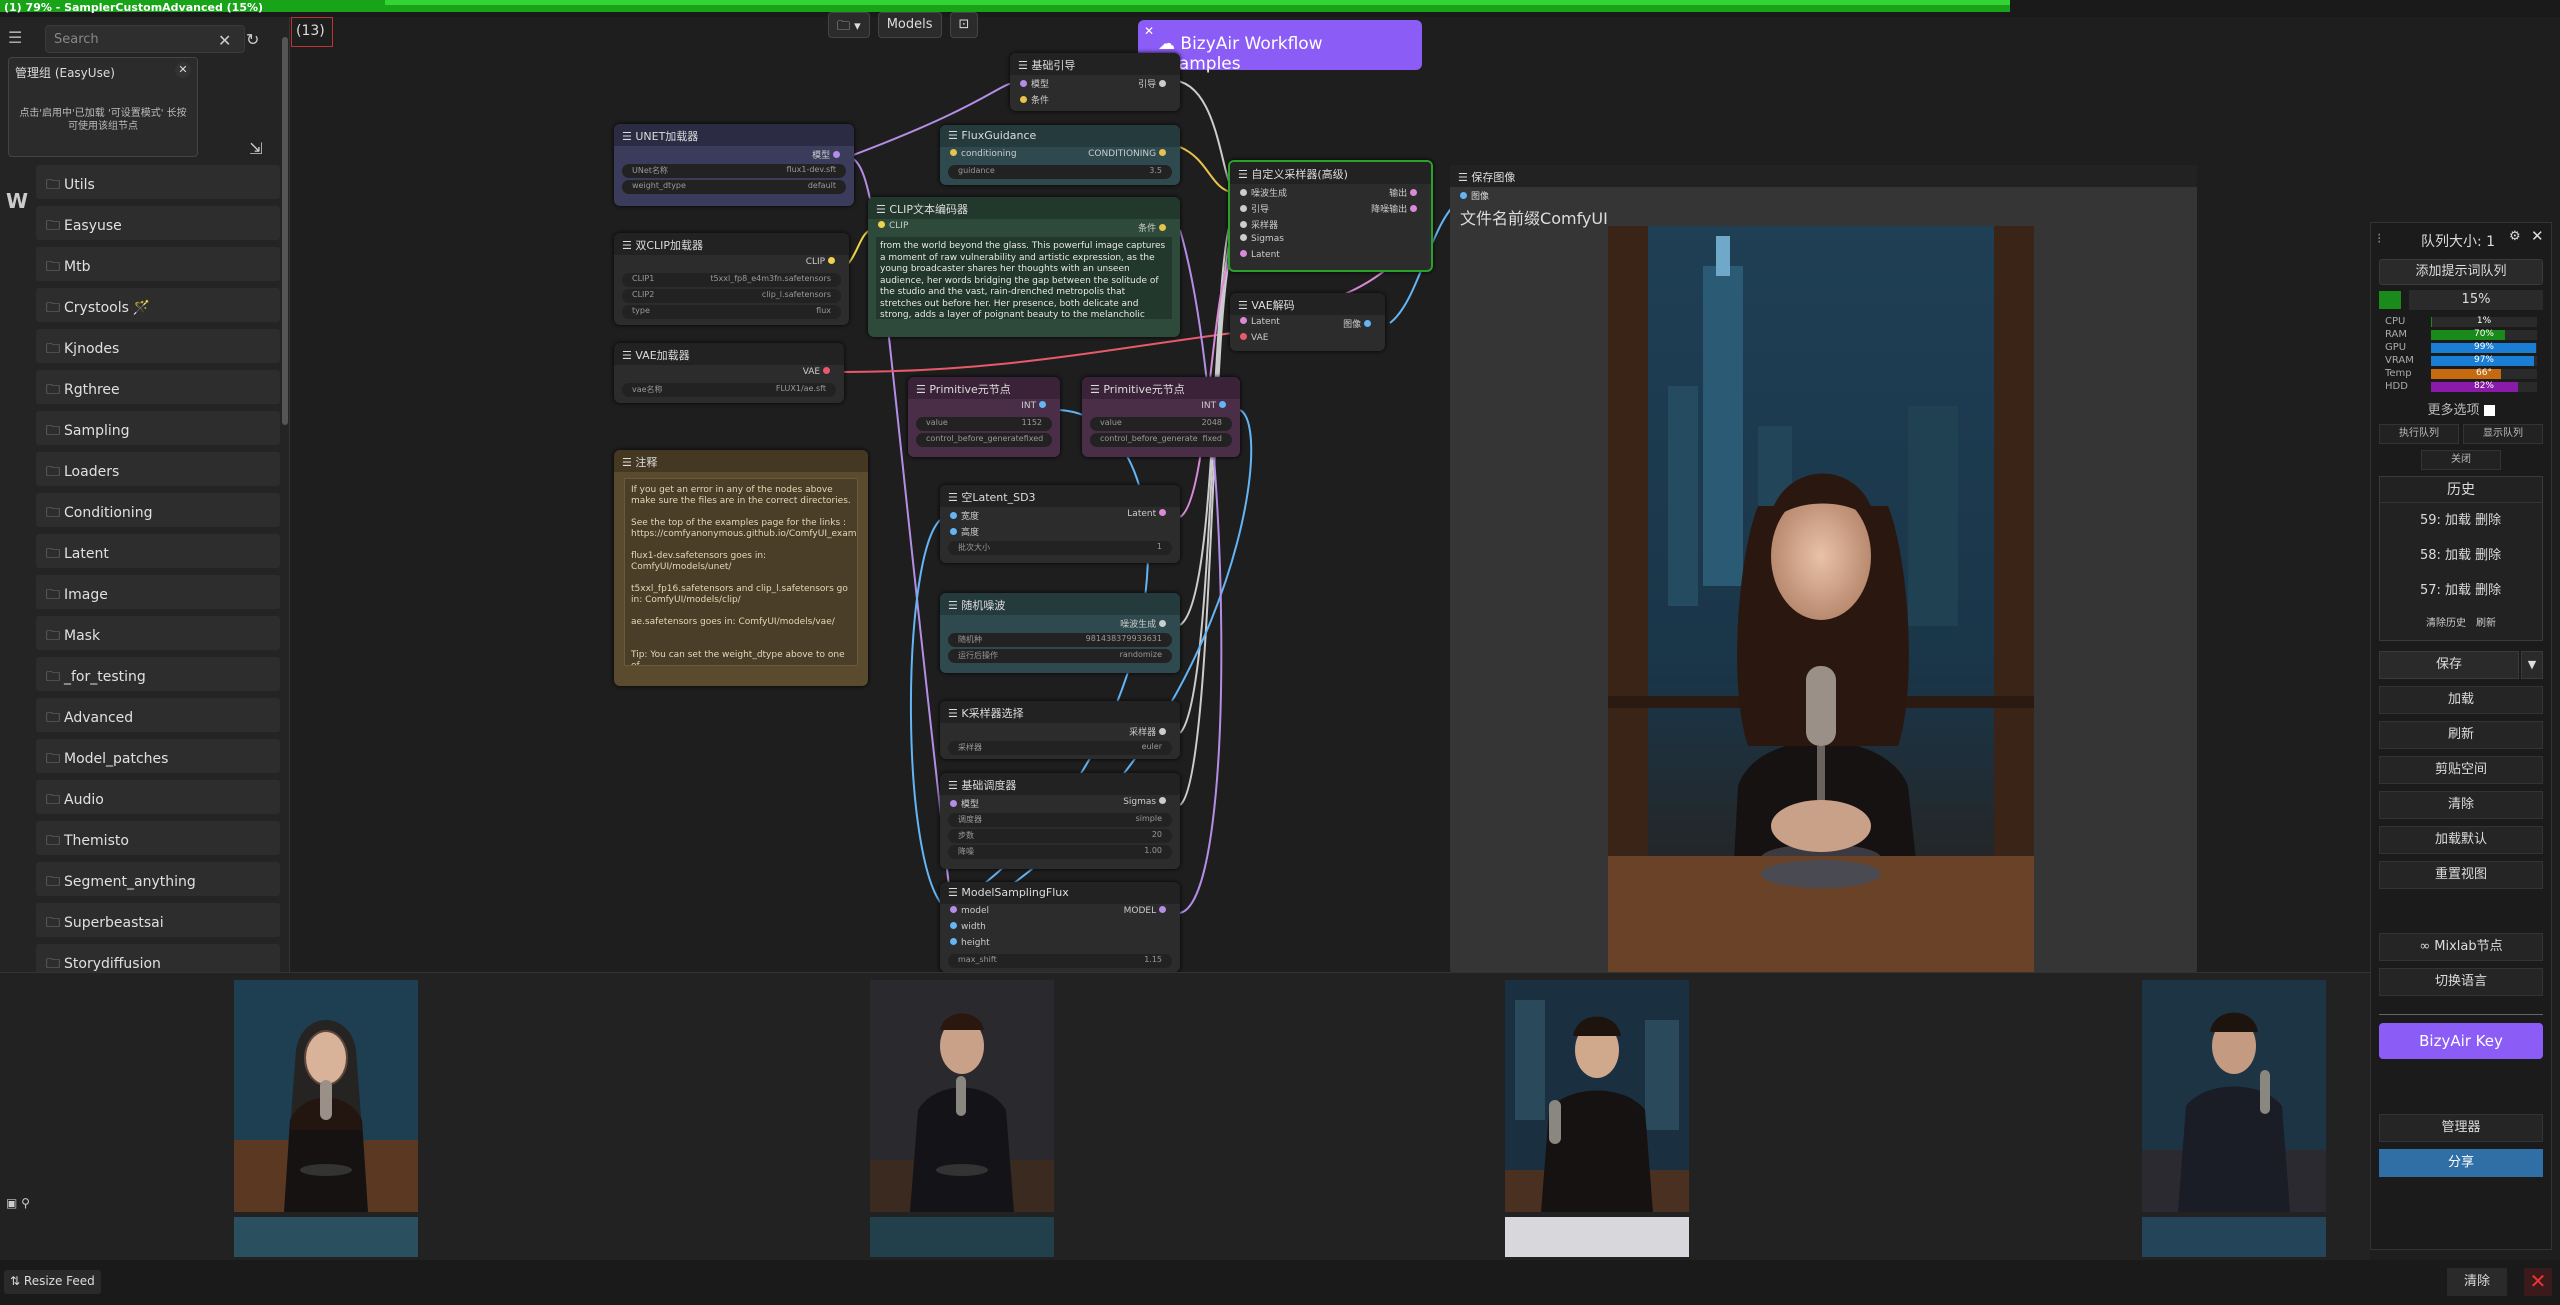 This screenshot has height=1305, width=2560. I want to click on close-feed-icon: ✕, so click(2538, 1282).